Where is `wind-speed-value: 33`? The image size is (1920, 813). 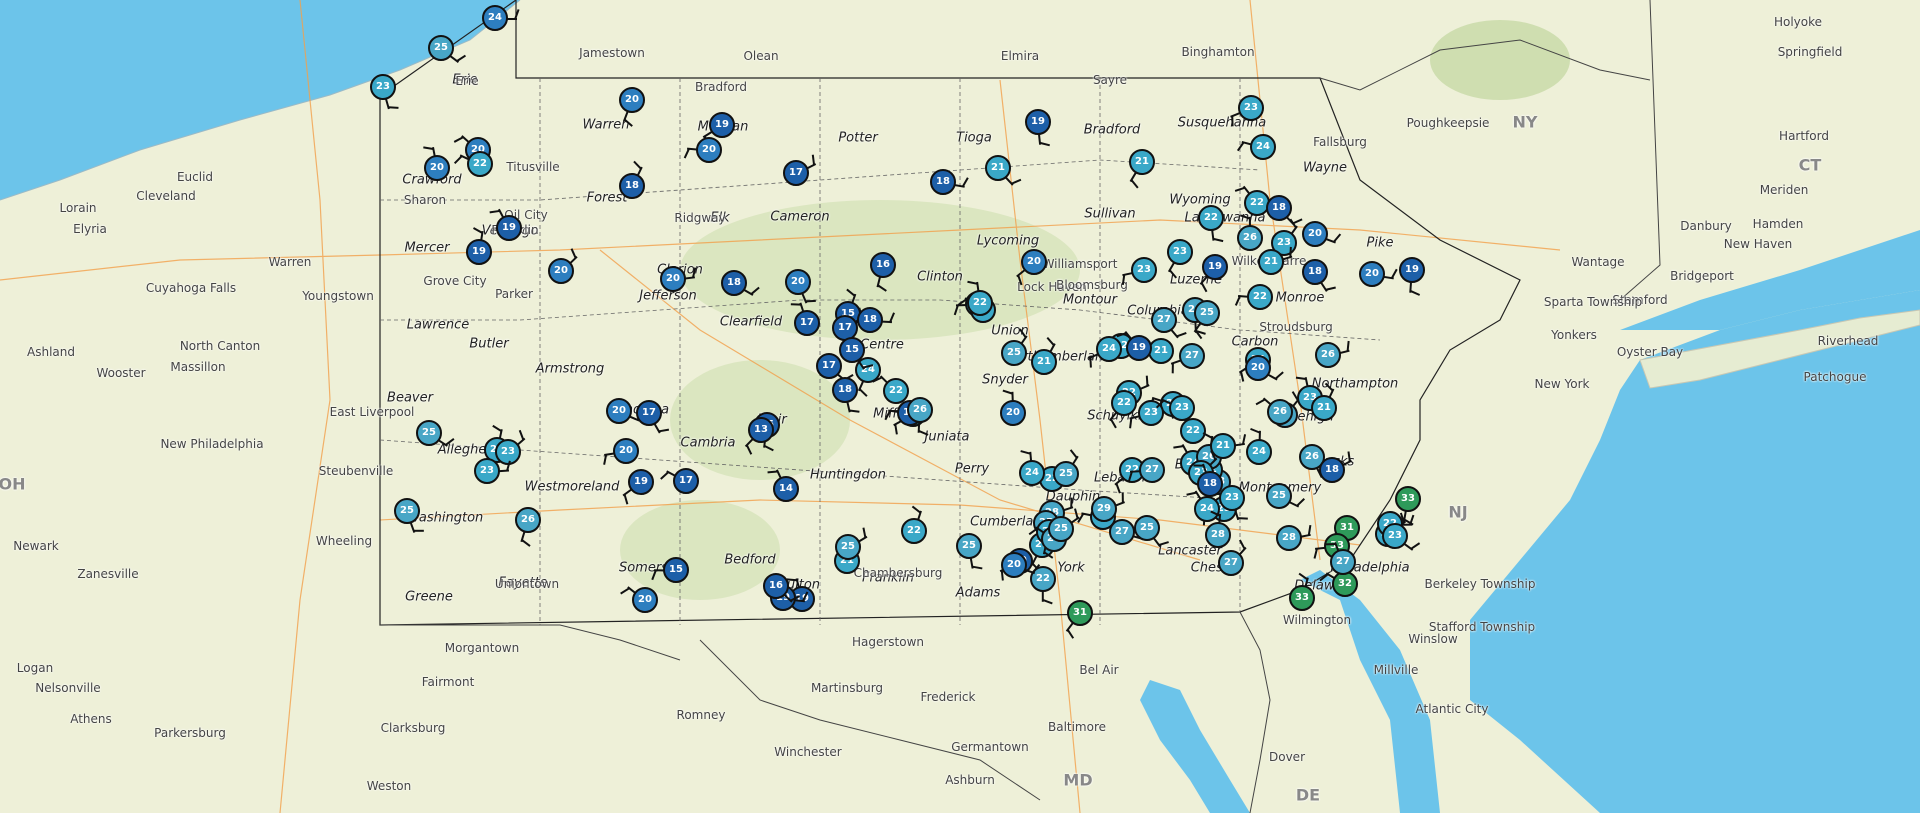
wind-speed-value: 33 is located at coordinates (1302, 598).